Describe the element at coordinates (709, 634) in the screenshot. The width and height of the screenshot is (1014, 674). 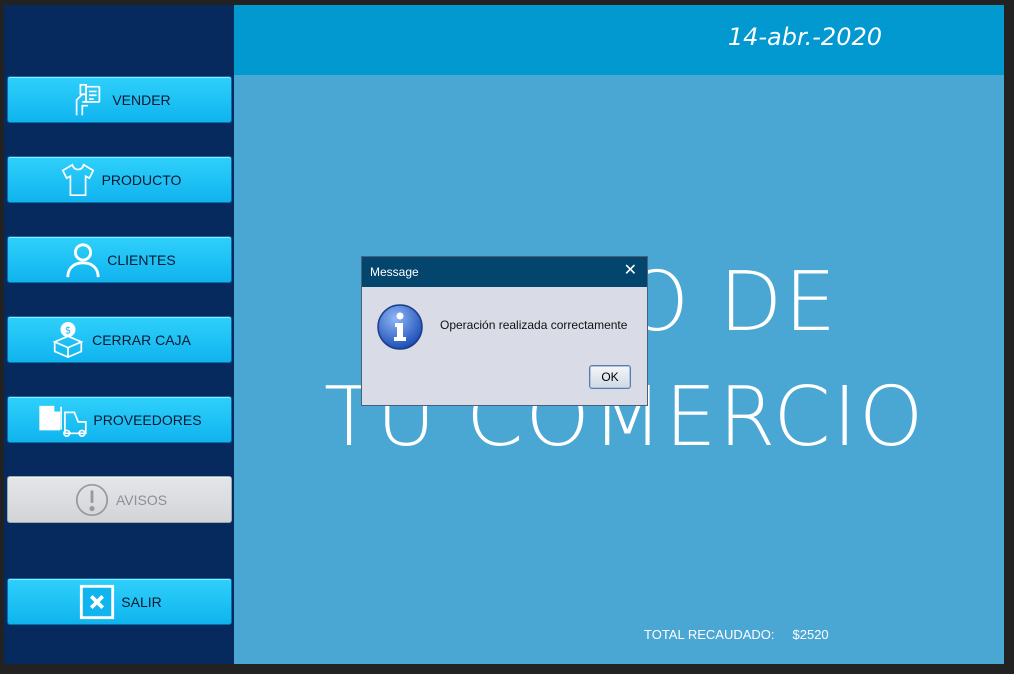
I see `total-label: TOTAL RECAUDADO:` at that location.